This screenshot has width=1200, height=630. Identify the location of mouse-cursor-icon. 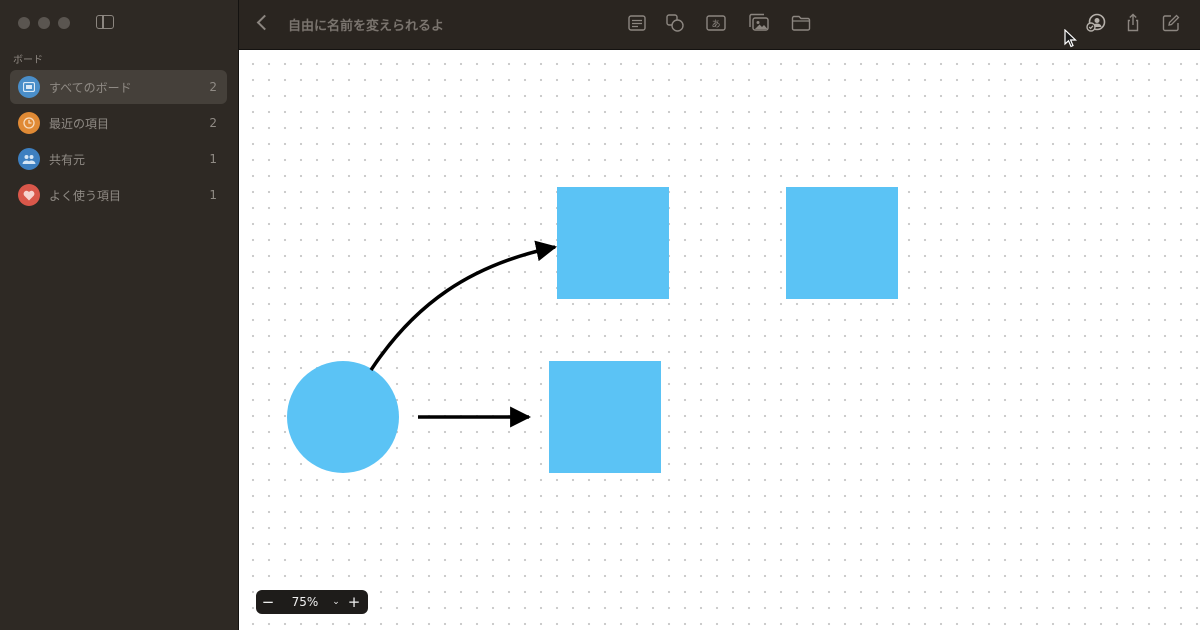
(1071, 40).